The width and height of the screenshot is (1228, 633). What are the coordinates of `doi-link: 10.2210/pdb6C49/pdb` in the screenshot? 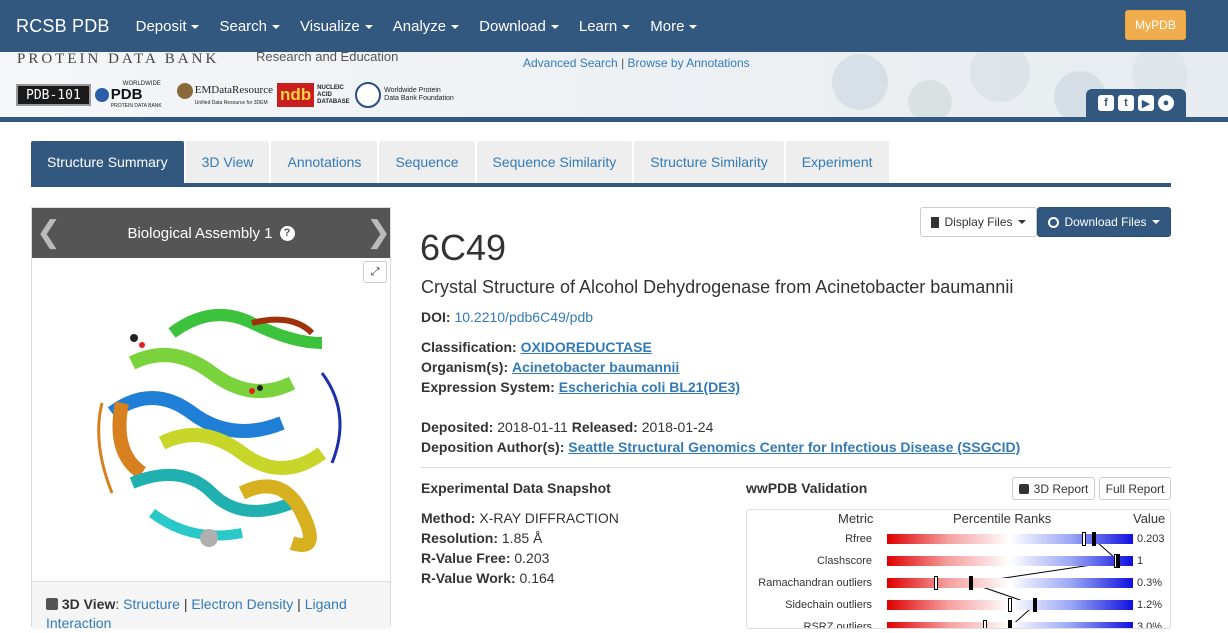 It's located at (523, 317).